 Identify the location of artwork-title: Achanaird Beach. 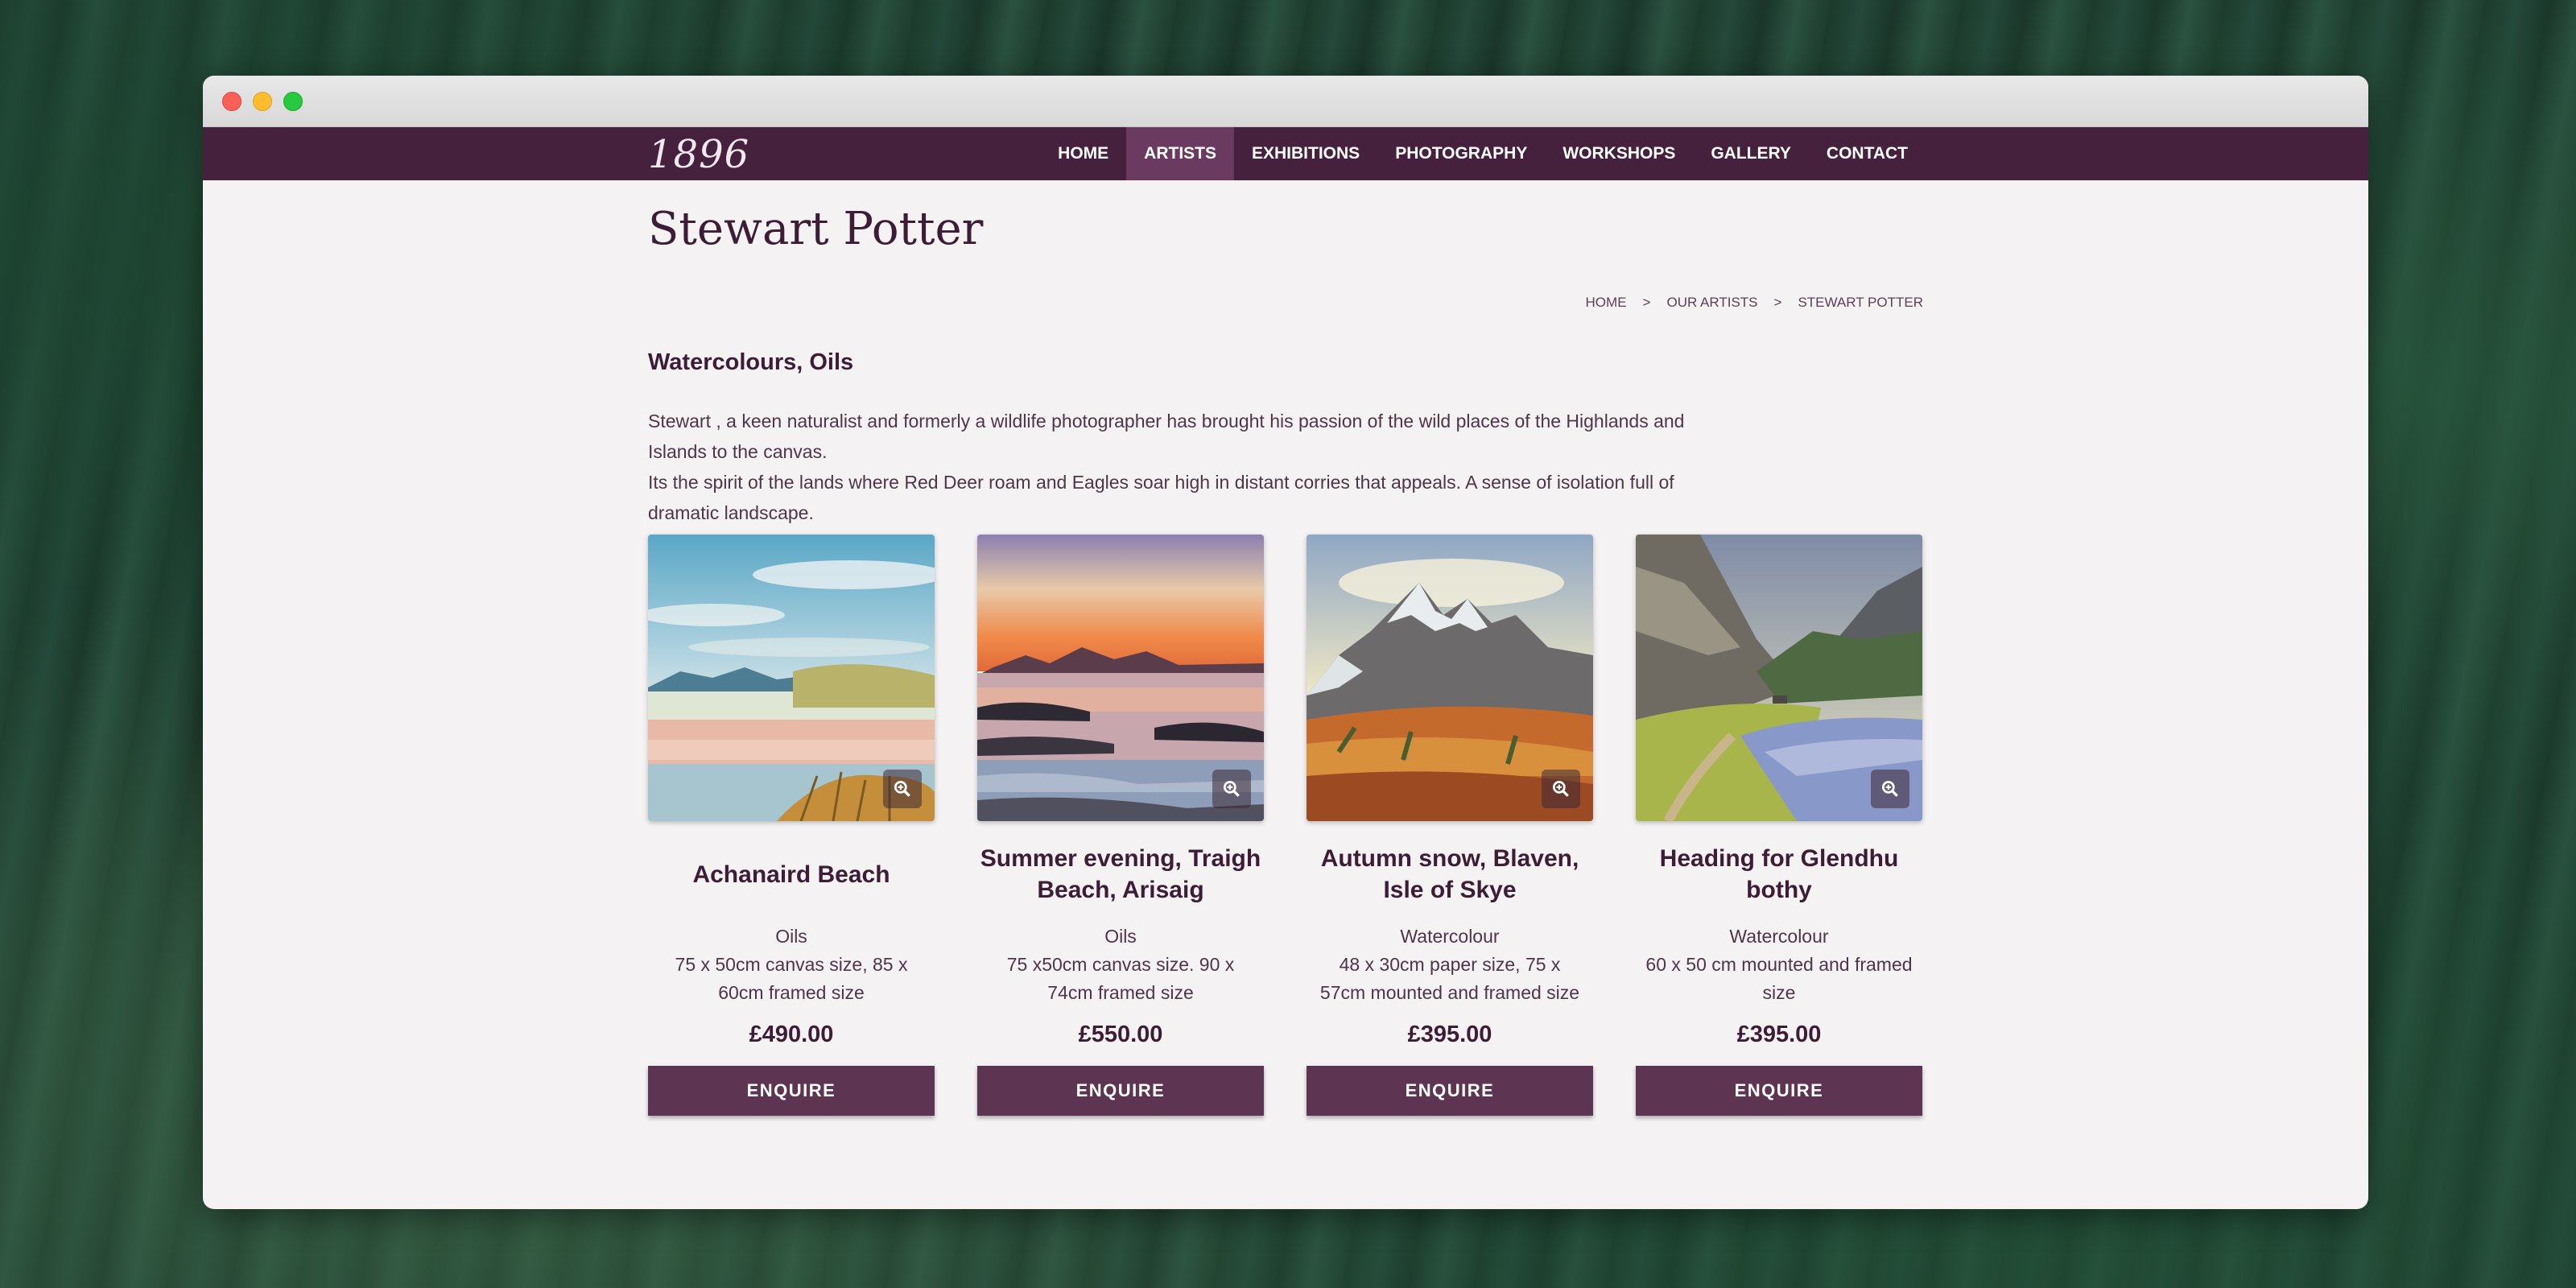
(791, 874).